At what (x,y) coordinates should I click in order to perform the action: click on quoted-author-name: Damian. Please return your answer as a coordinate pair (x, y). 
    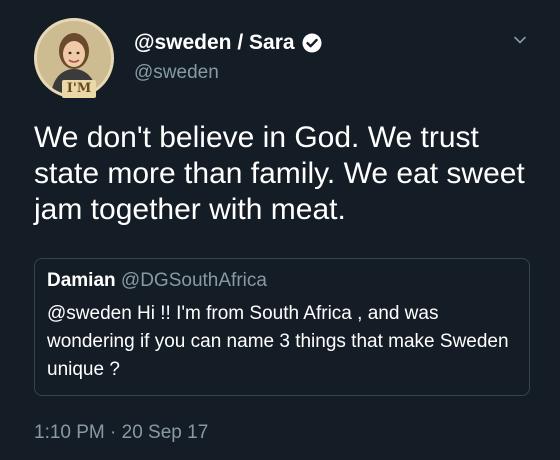
    Looking at the image, I should click on (81, 280).